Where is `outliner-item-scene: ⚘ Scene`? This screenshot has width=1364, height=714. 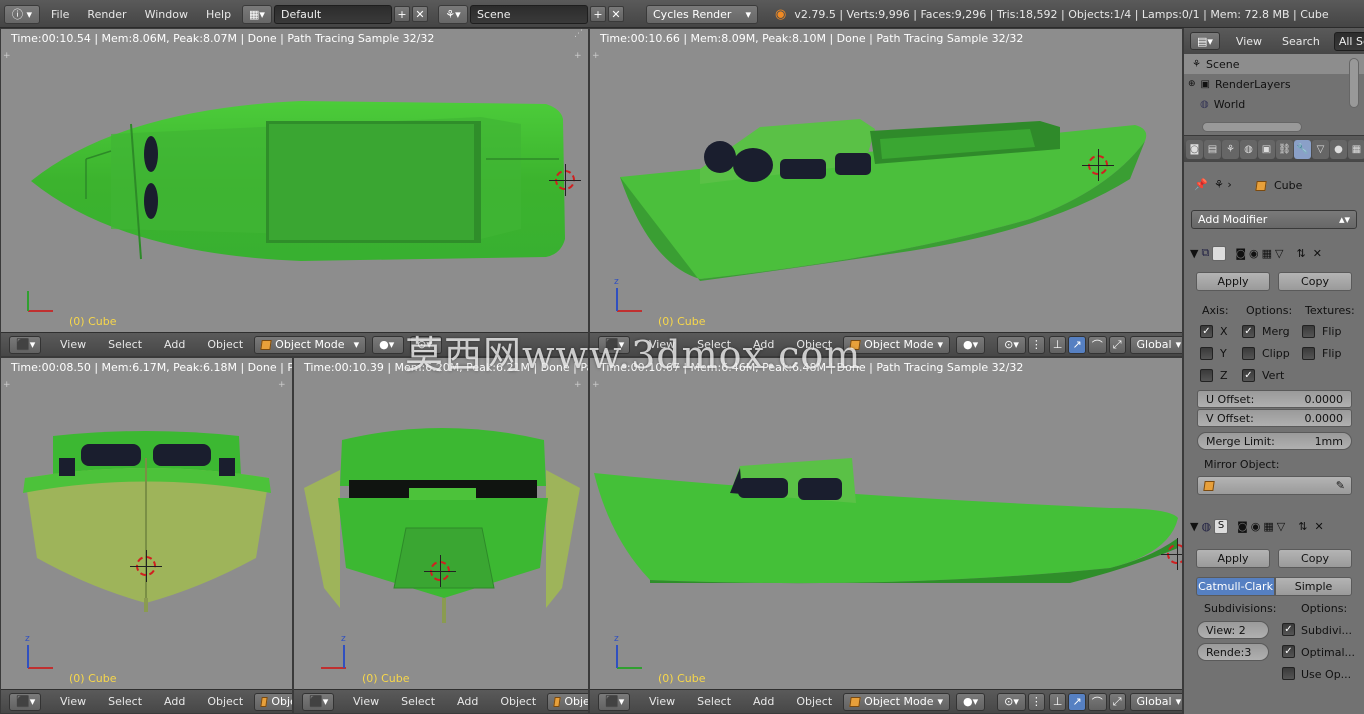
outliner-item-scene: ⚘ Scene is located at coordinates (1274, 64).